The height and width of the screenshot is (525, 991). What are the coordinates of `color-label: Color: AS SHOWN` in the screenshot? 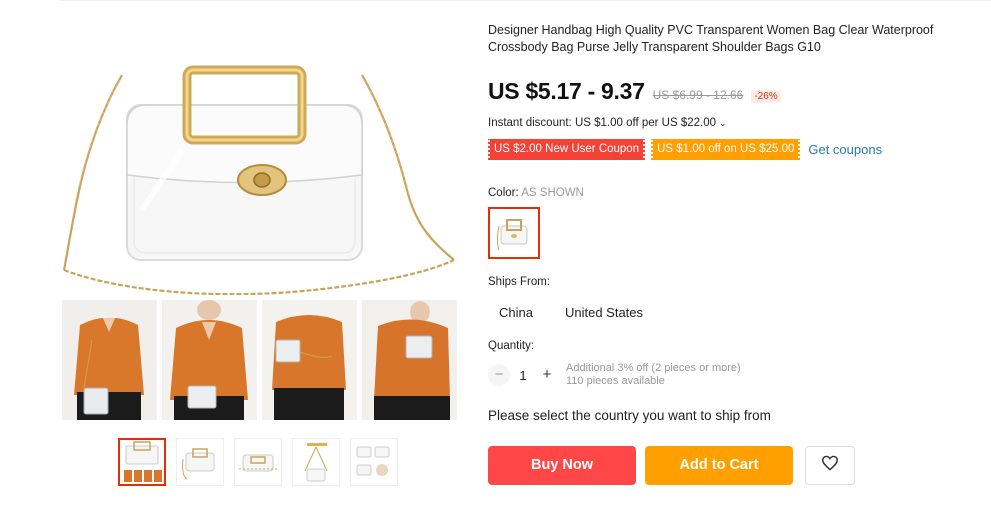 It's located at (536, 193).